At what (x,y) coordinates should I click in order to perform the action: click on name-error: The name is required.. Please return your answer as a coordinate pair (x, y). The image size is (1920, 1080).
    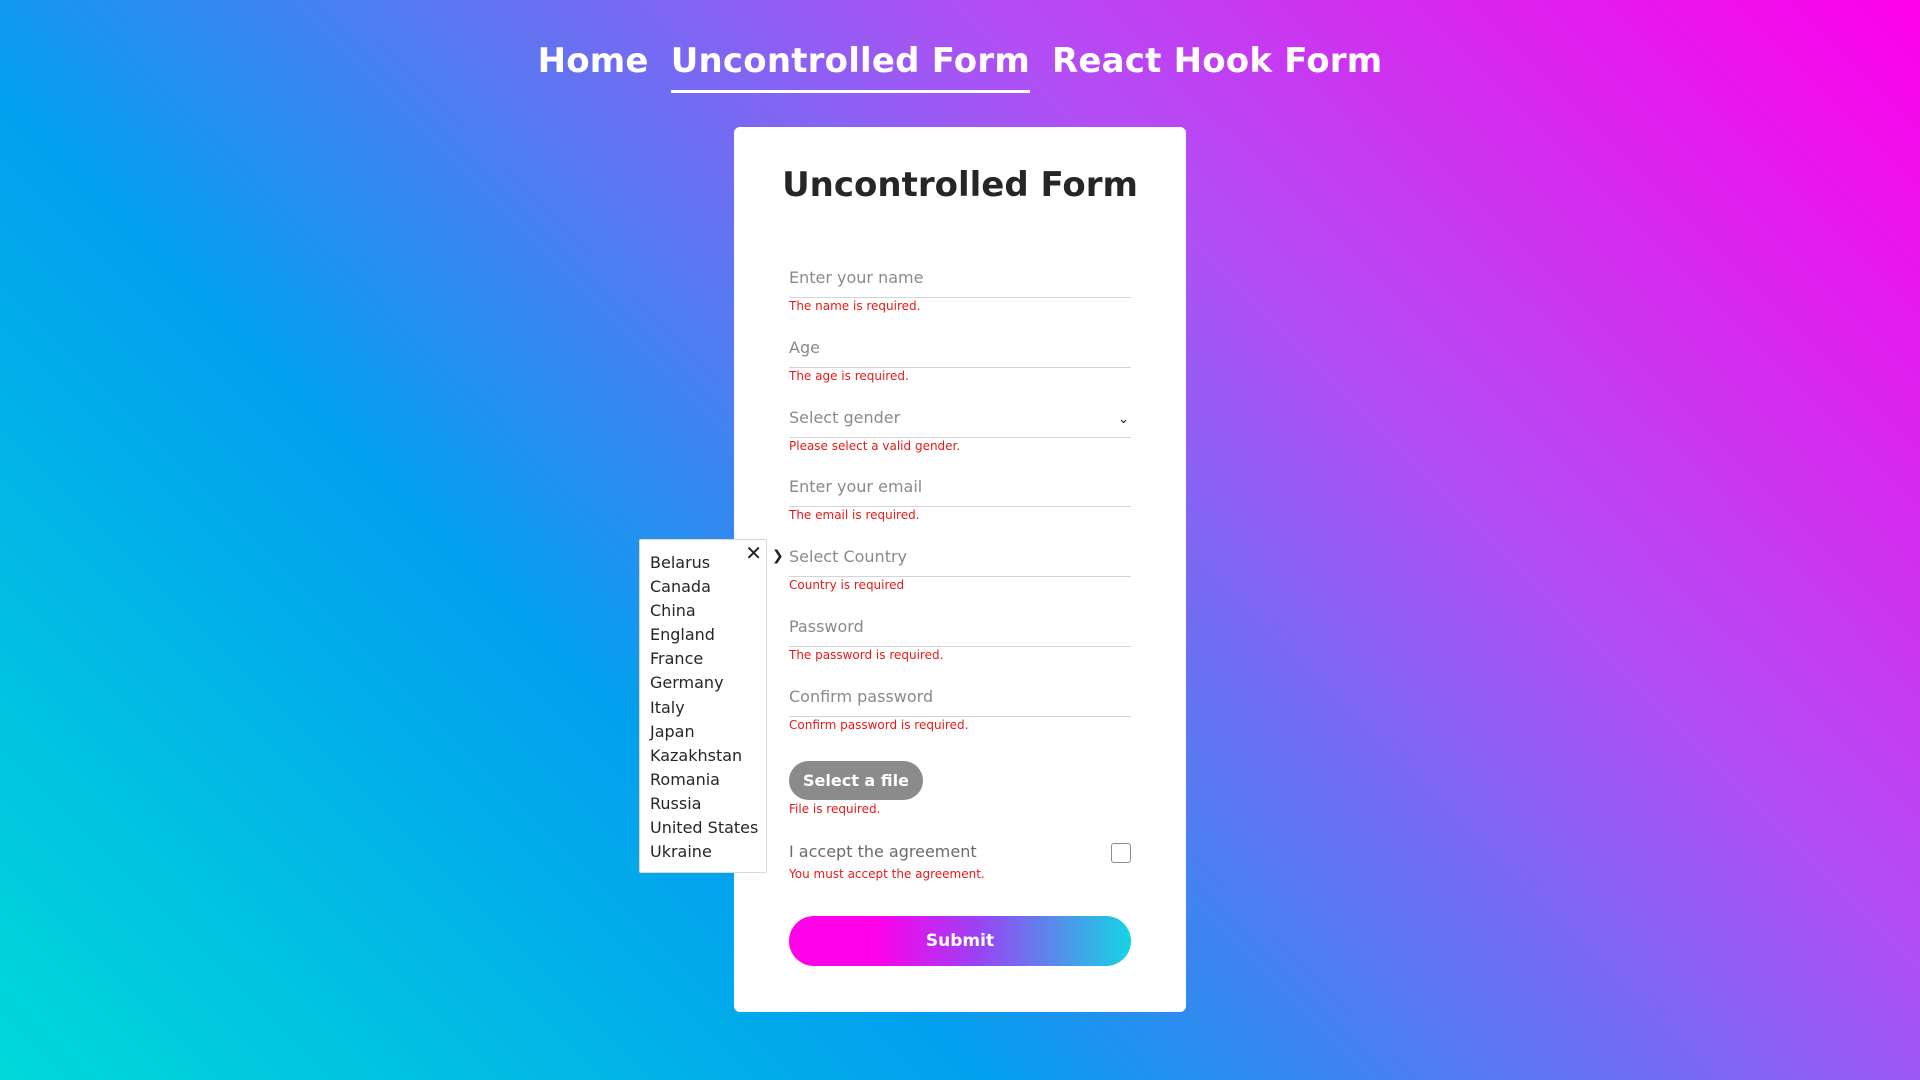
    Looking at the image, I should click on (855, 306).